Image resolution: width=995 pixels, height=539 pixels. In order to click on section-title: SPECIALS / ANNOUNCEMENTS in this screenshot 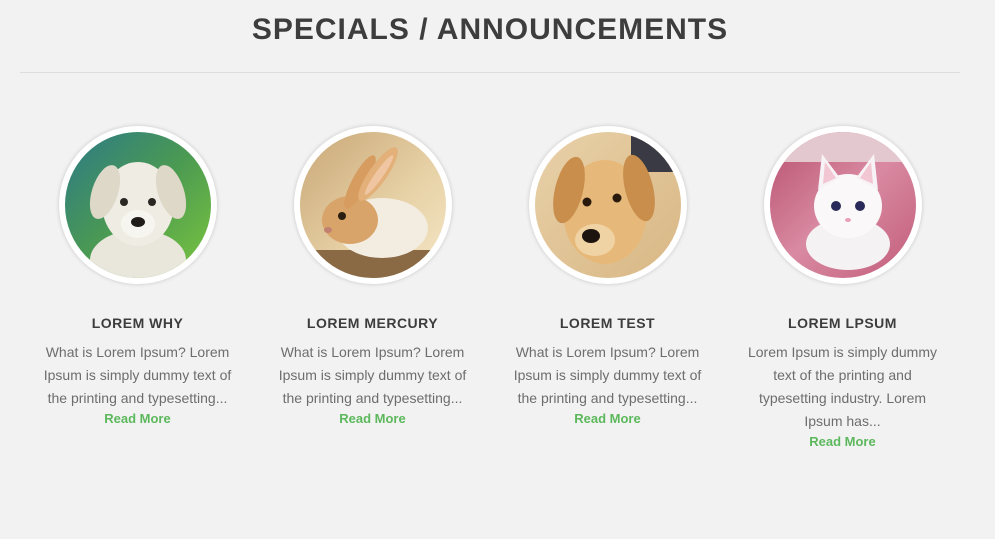, I will do `click(490, 29)`.